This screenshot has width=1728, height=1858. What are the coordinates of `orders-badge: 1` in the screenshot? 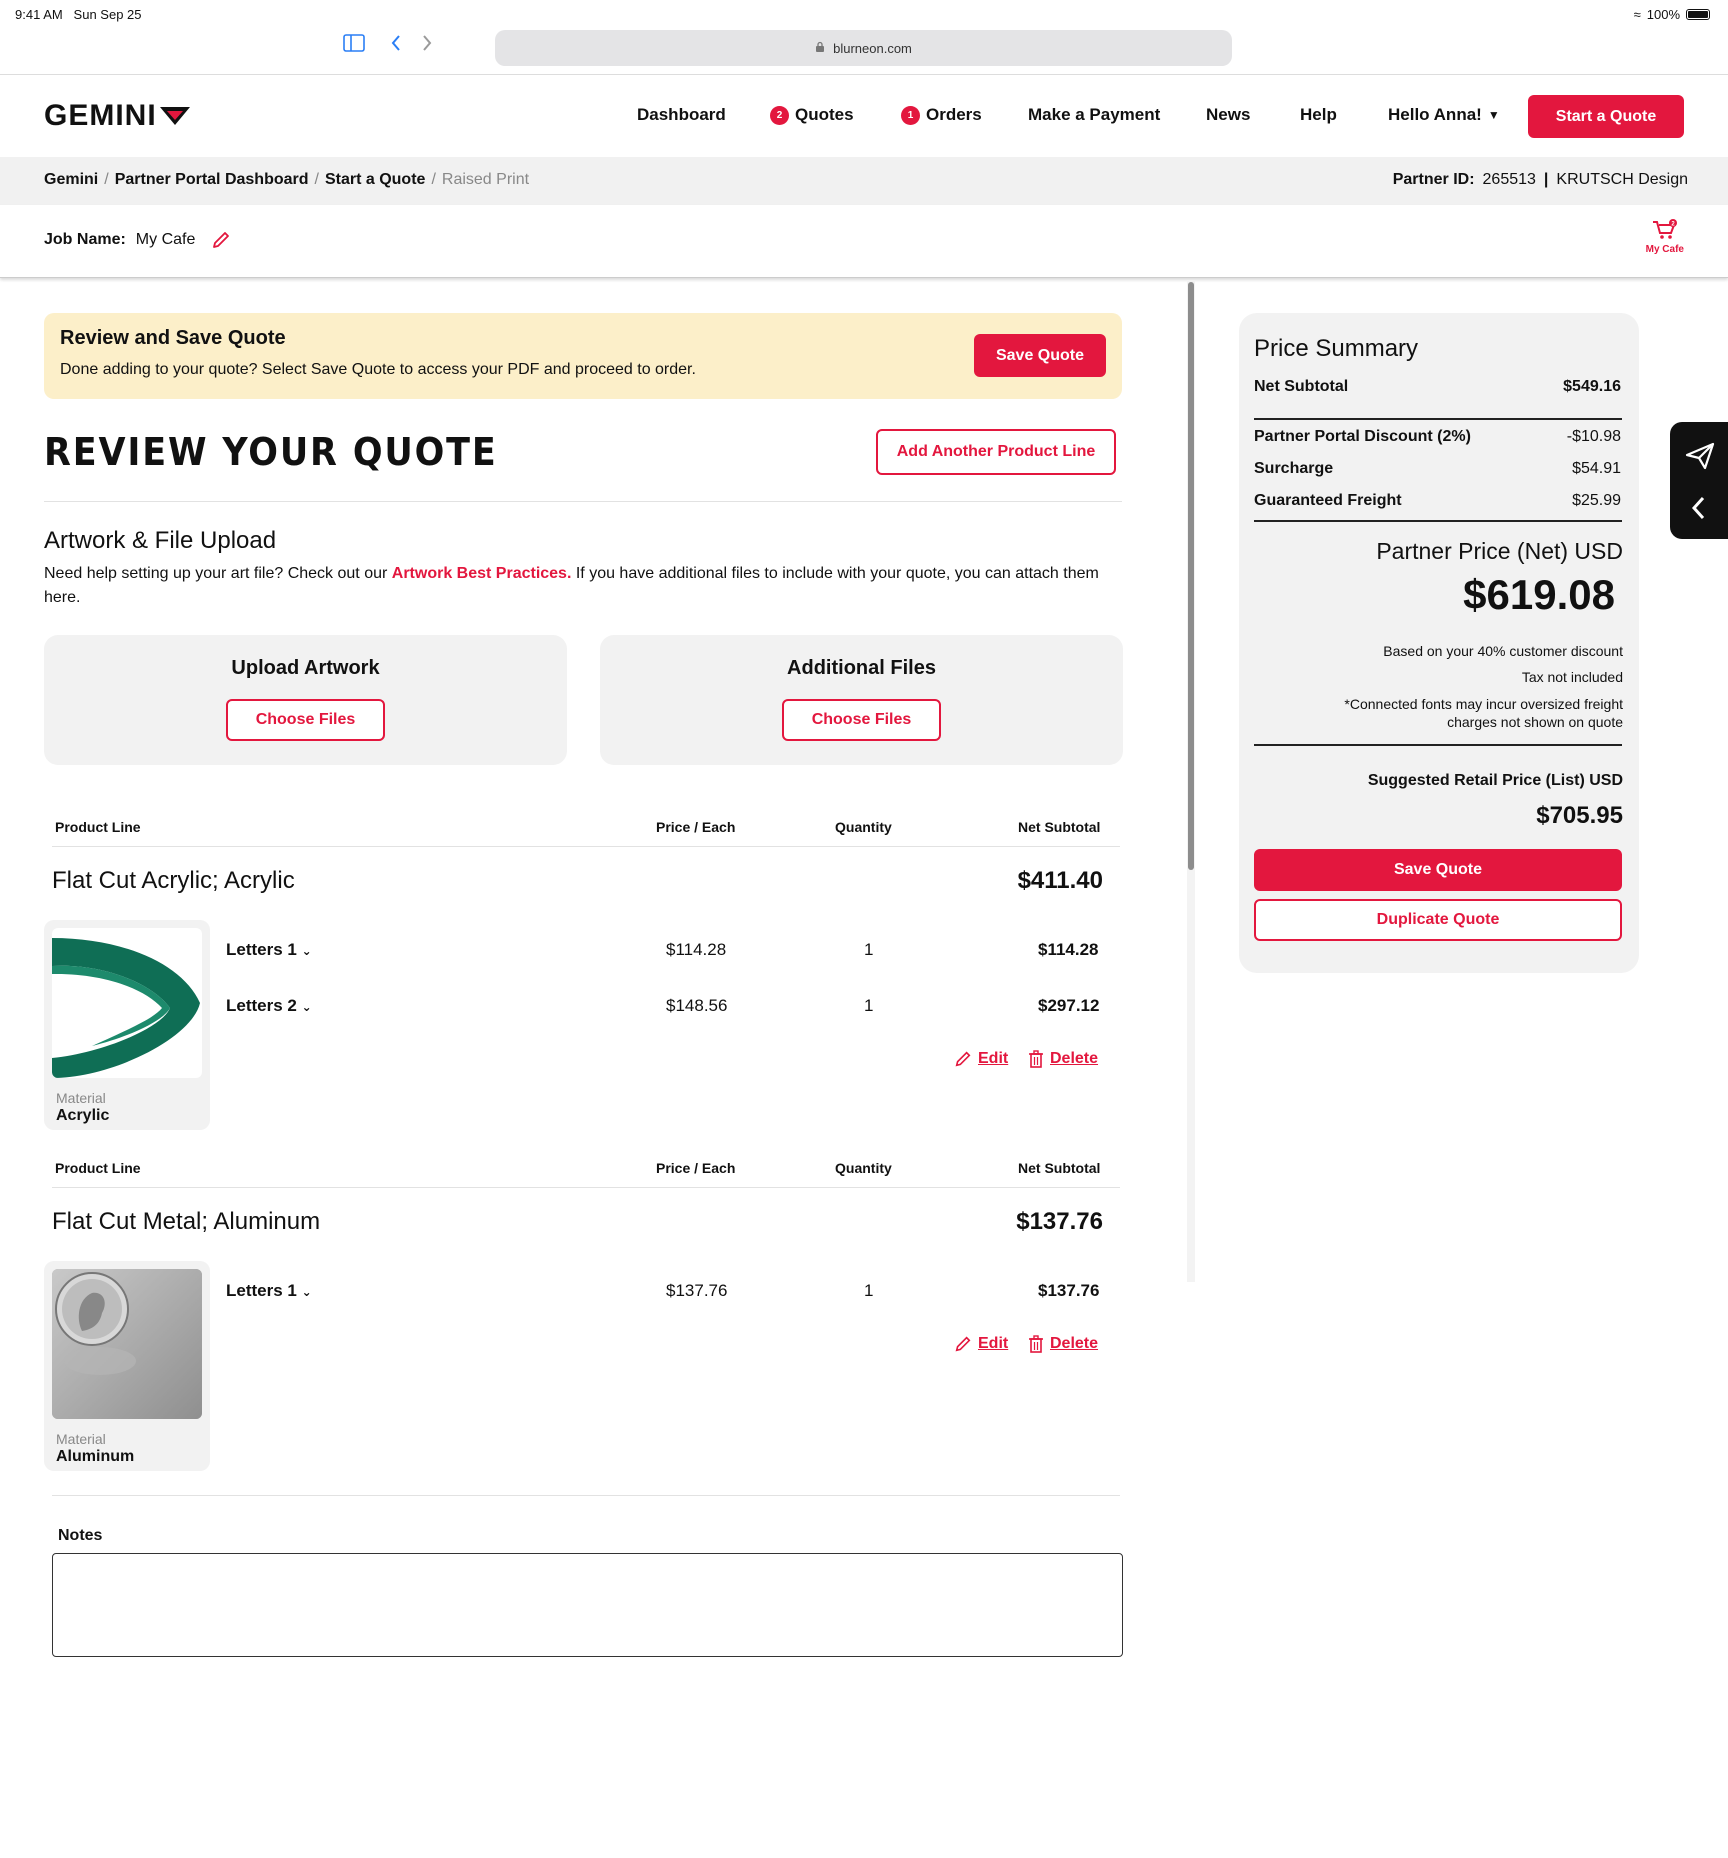 It's located at (910, 115).